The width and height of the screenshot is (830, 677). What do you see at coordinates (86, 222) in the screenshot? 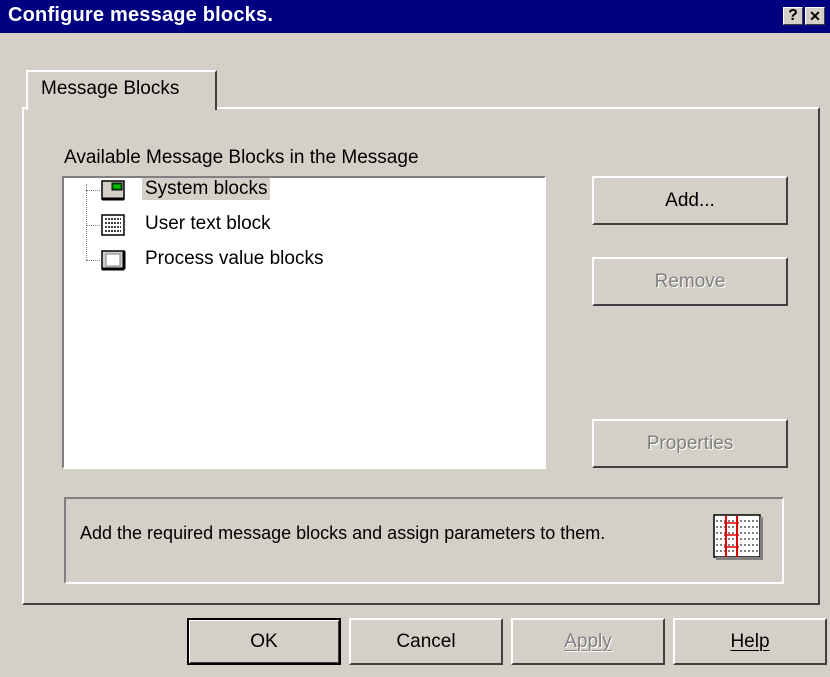
I see `tree-connector` at bounding box center [86, 222].